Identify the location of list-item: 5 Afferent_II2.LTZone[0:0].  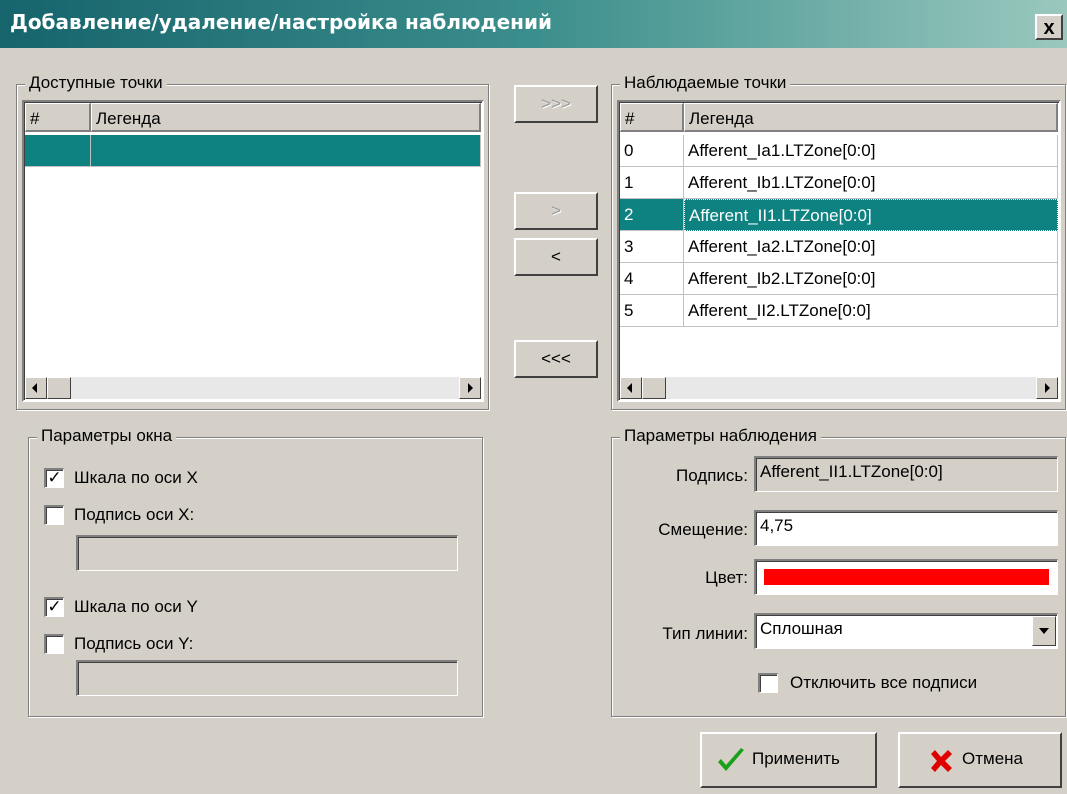
(839, 311).